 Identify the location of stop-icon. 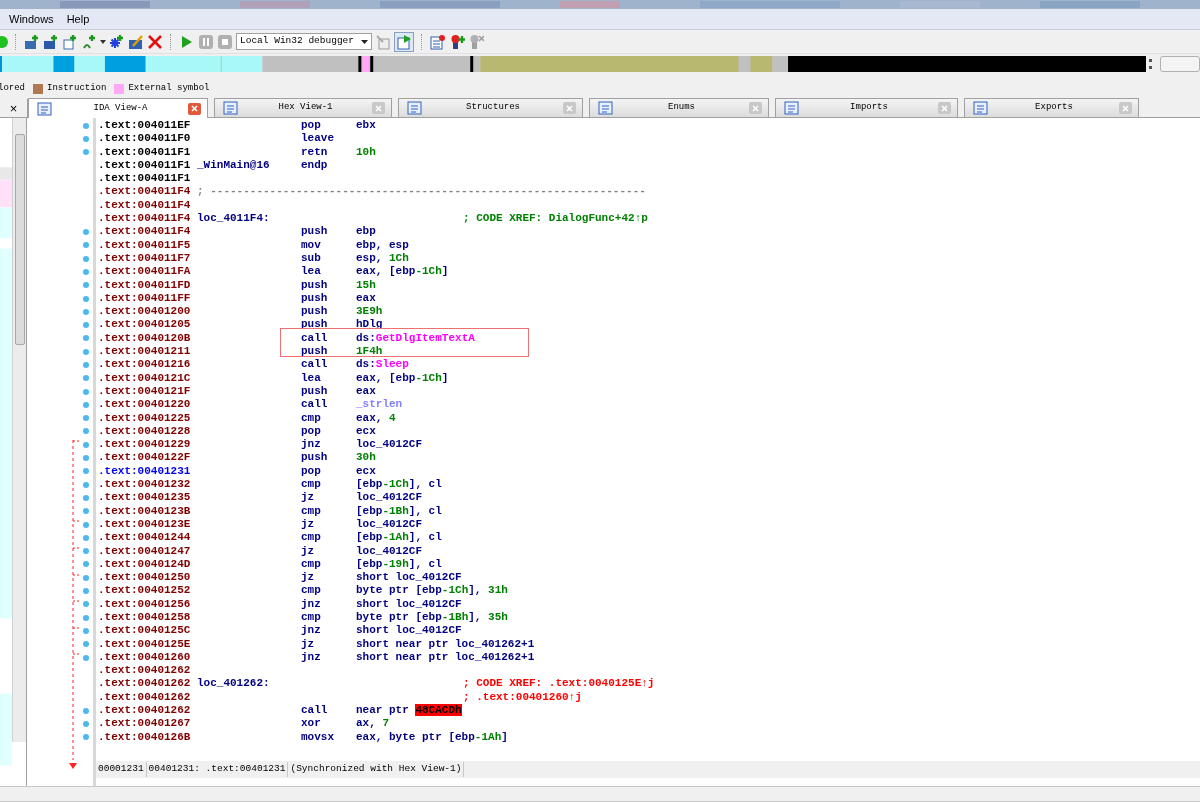
(225, 41).